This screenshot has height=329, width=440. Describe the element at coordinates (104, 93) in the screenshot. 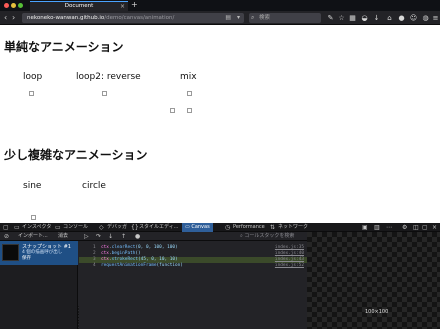

I see `loop2-canvas-square` at that location.